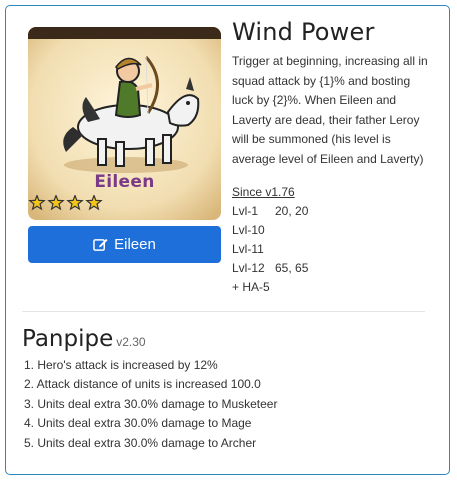 Image resolution: width=457 pixels, height=483 pixels. What do you see at coordinates (292, 268) in the screenshot?
I see `level-values: 65, 65` at bounding box center [292, 268].